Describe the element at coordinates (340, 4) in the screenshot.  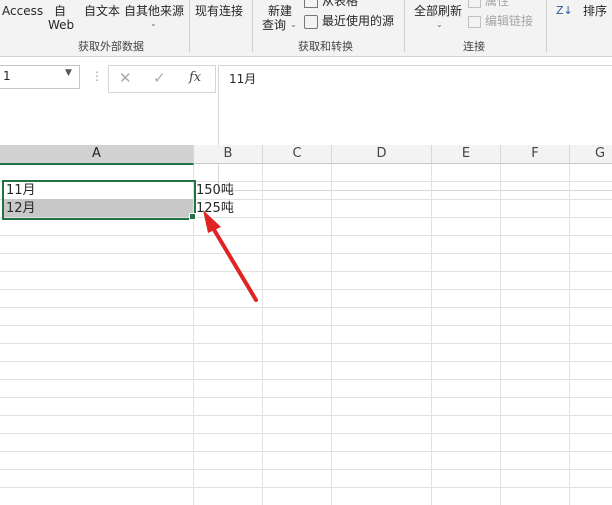
I see `from-table-label: 从表格` at that location.